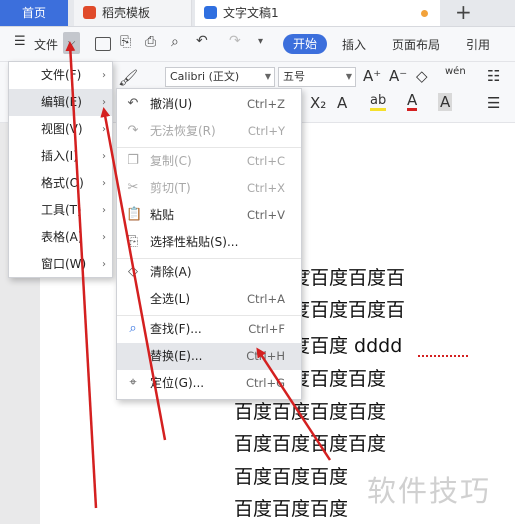 This screenshot has height=524, width=515. I want to click on more-options-chevron-icon: ▾, so click(260, 41).